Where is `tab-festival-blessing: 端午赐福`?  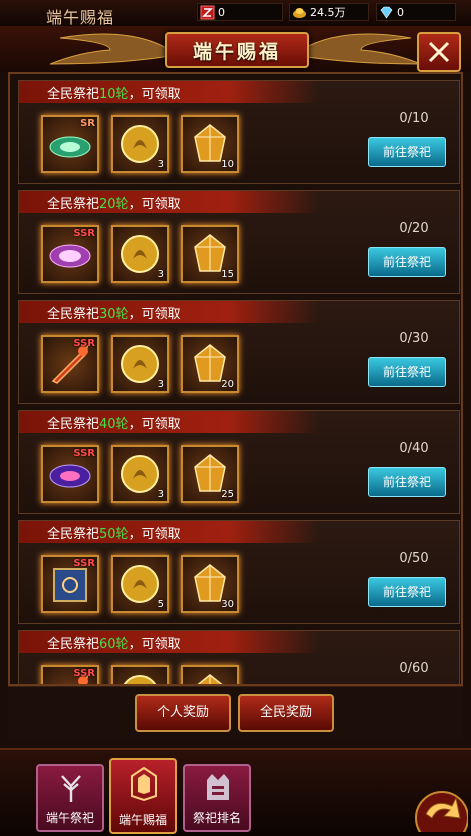 tab-festival-blessing: 端午赐福 is located at coordinates (143, 796).